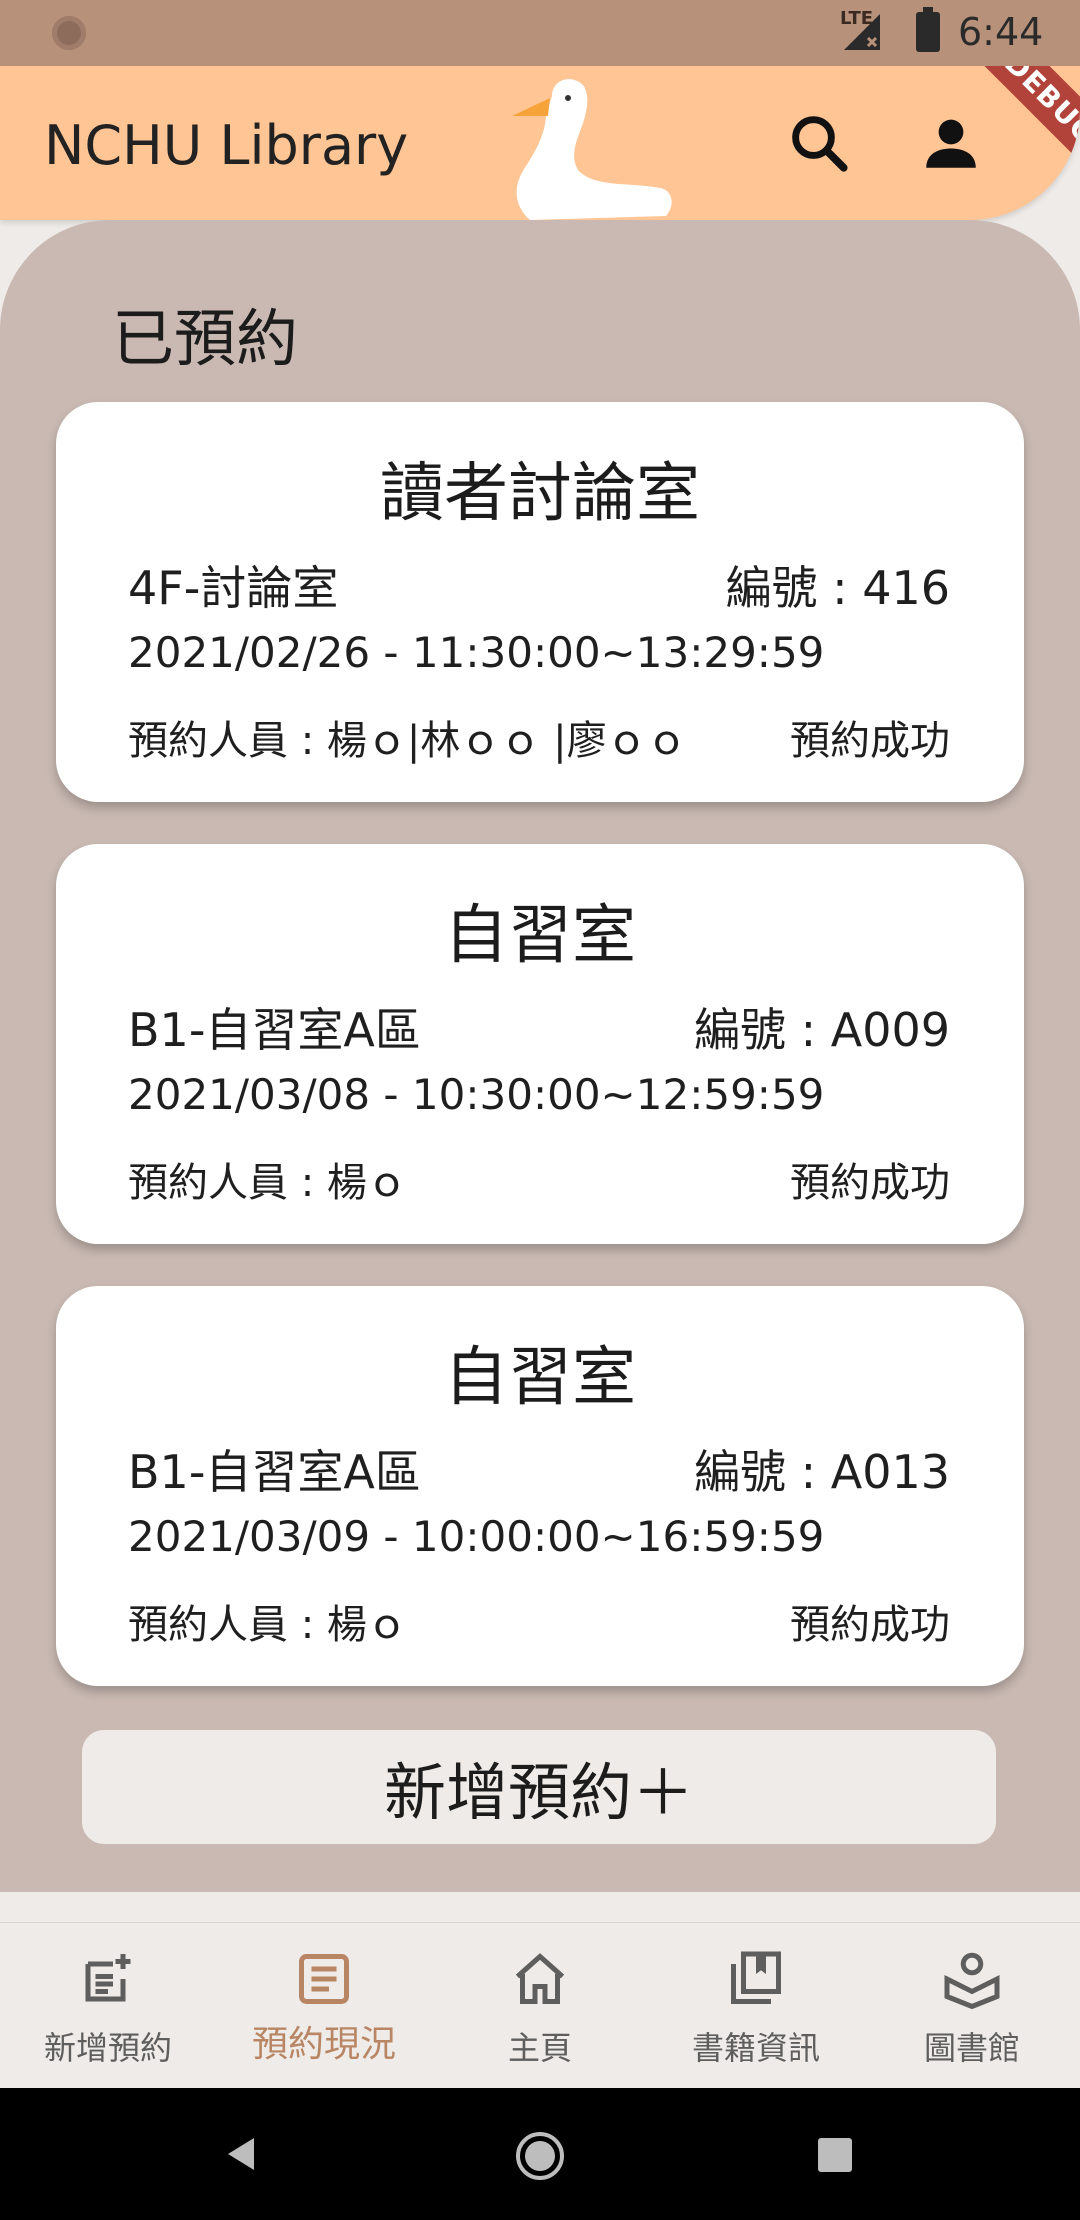 Image resolution: width=1080 pixels, height=2220 pixels. What do you see at coordinates (592, 149) in the screenshot?
I see `goose-mascot-icon` at bounding box center [592, 149].